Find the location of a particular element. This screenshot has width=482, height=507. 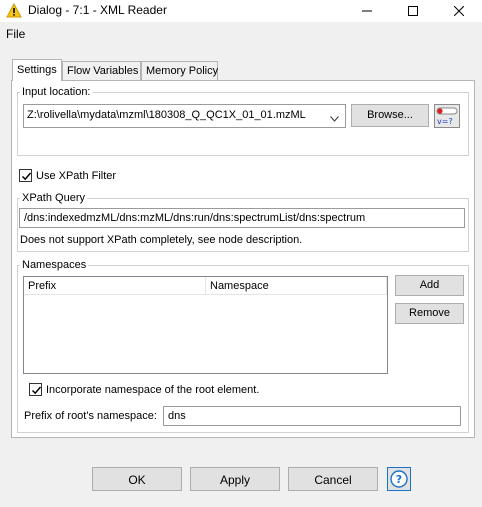

prefix-root-namespace-input: dns is located at coordinates (312, 416).